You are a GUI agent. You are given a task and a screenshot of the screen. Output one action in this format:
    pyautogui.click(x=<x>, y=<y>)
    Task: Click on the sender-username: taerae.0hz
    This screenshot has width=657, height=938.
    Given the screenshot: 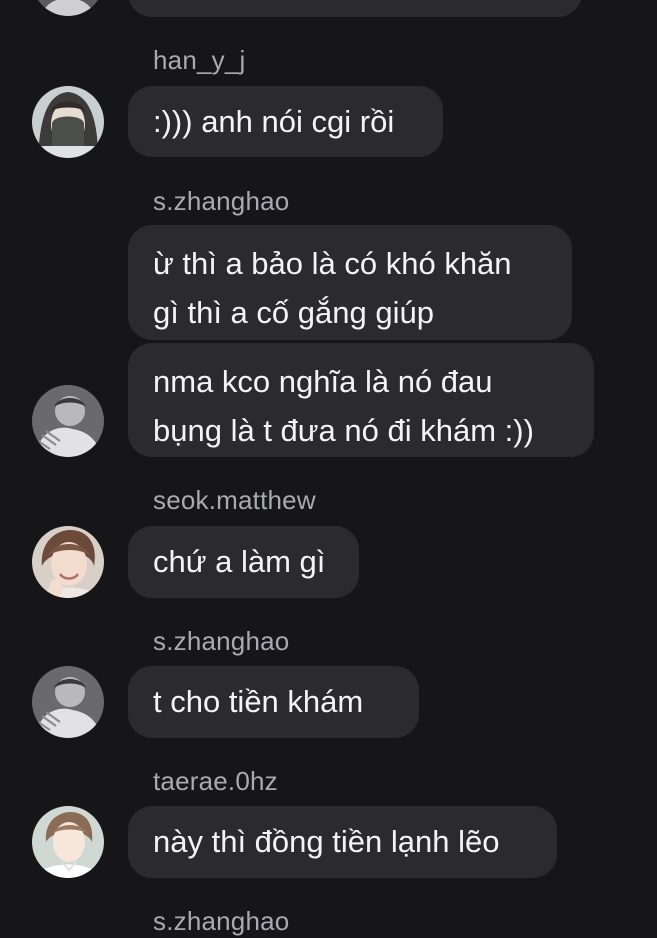 What is the action you would take?
    pyautogui.click(x=215, y=781)
    